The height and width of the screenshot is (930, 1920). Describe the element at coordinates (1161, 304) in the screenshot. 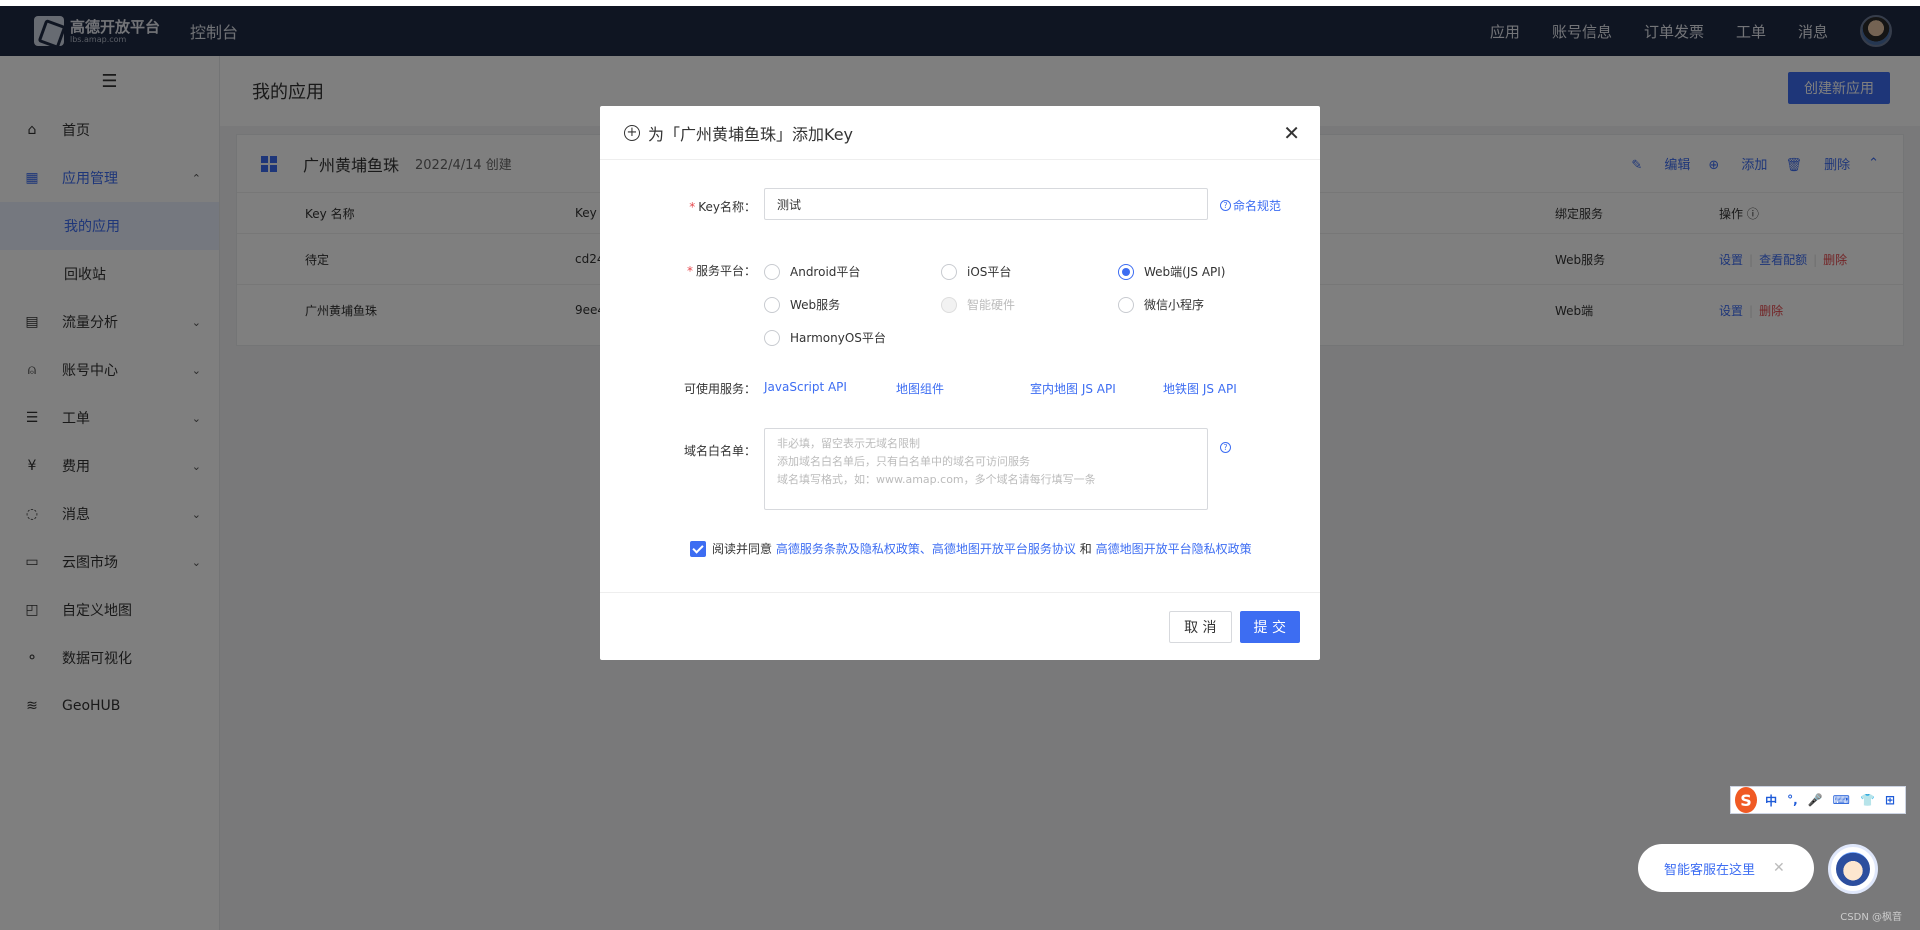

I see `radio-wechat-mini-program: 微信小程序` at that location.